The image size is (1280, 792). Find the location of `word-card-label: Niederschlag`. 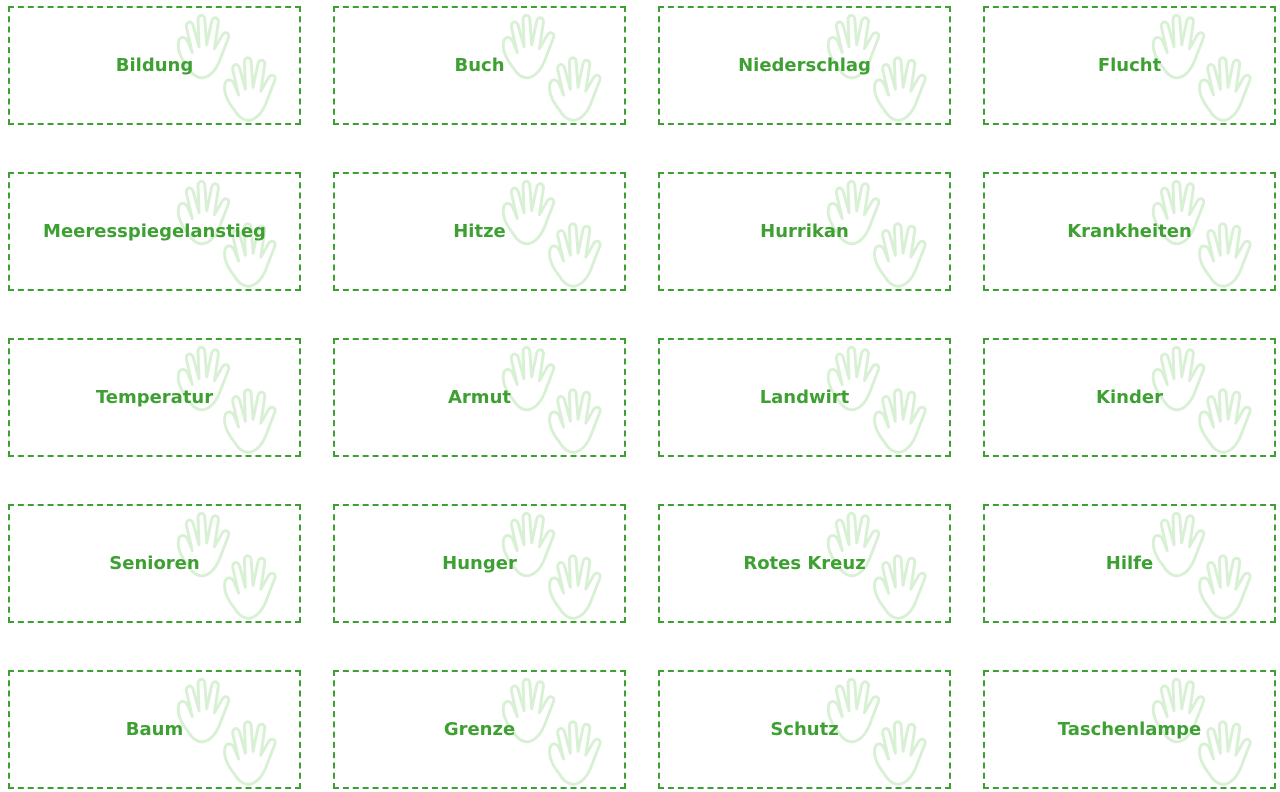

word-card-label: Niederschlag is located at coordinates (804, 65).